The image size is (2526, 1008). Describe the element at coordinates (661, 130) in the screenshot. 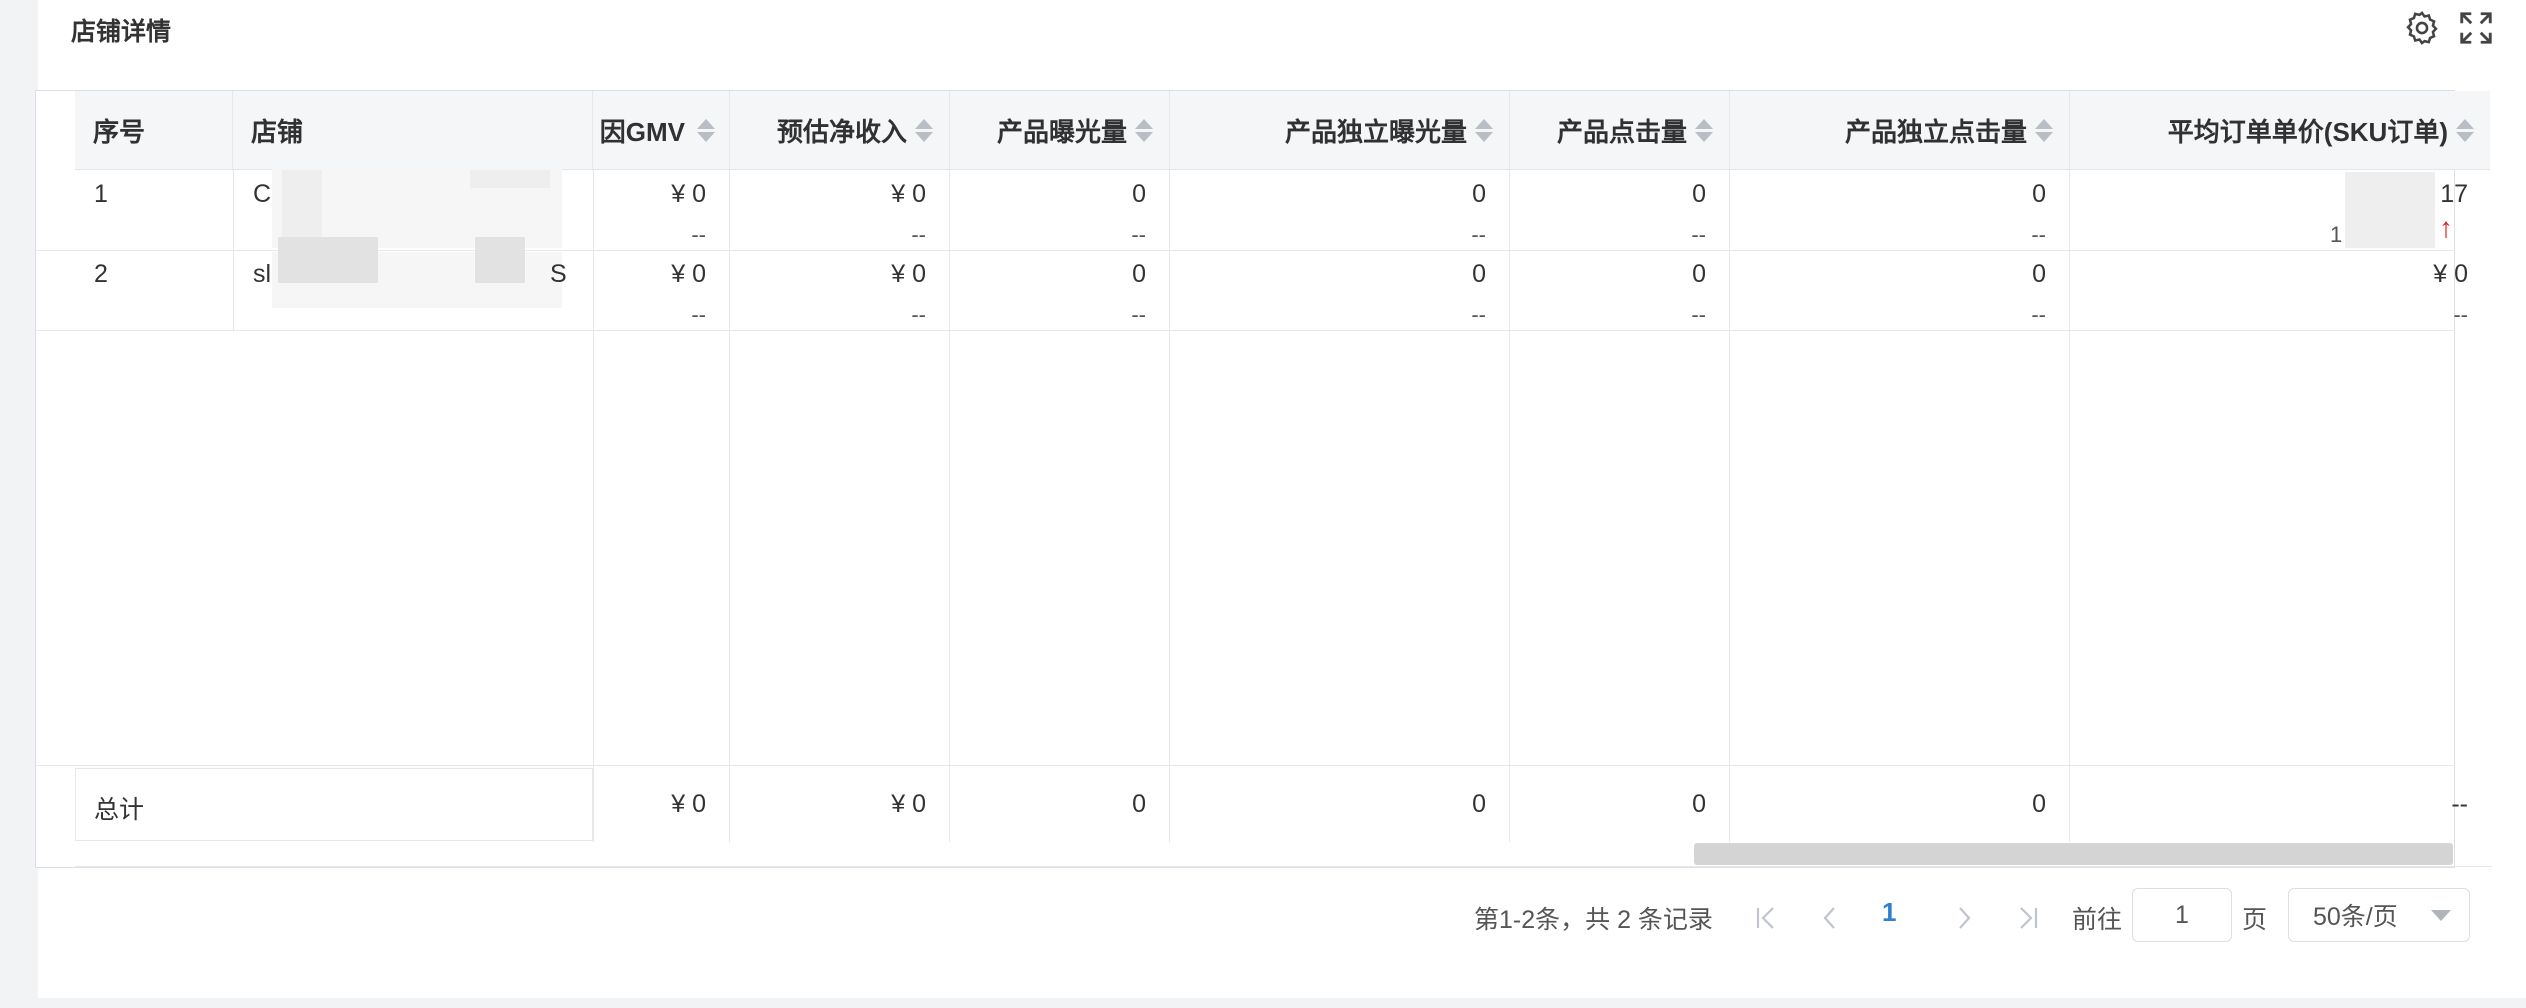

I see `column-header-gmv: 因GMV` at that location.